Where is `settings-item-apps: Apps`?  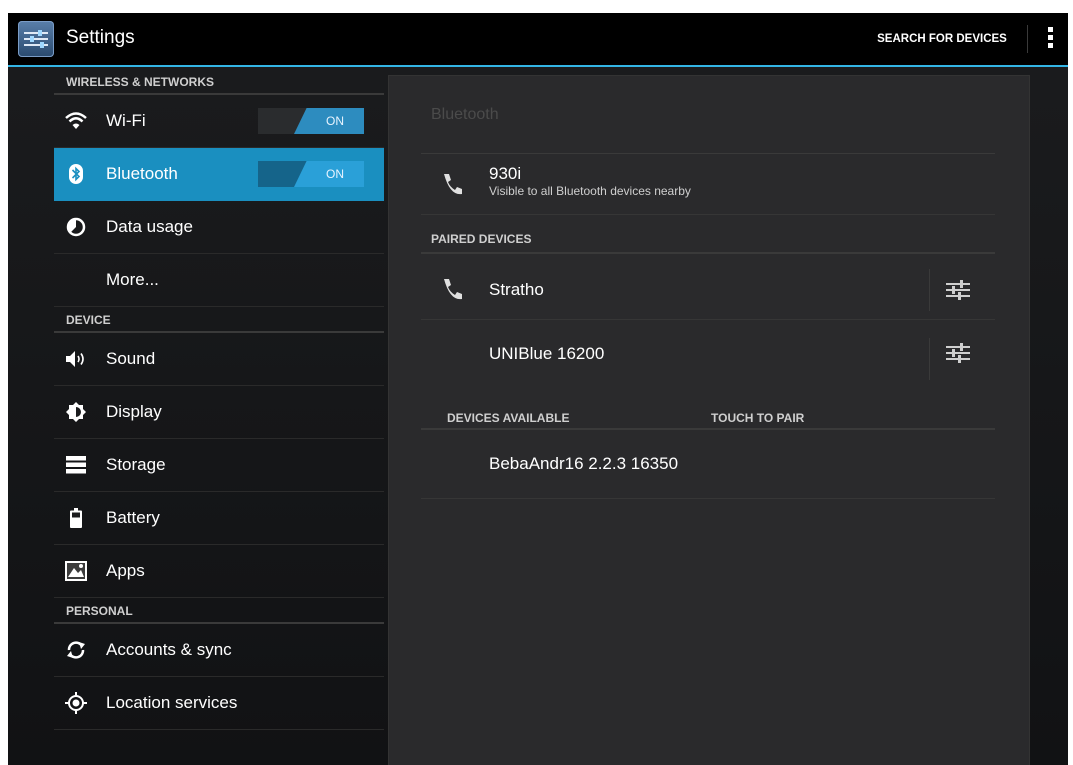 settings-item-apps: Apps is located at coordinates (219, 571).